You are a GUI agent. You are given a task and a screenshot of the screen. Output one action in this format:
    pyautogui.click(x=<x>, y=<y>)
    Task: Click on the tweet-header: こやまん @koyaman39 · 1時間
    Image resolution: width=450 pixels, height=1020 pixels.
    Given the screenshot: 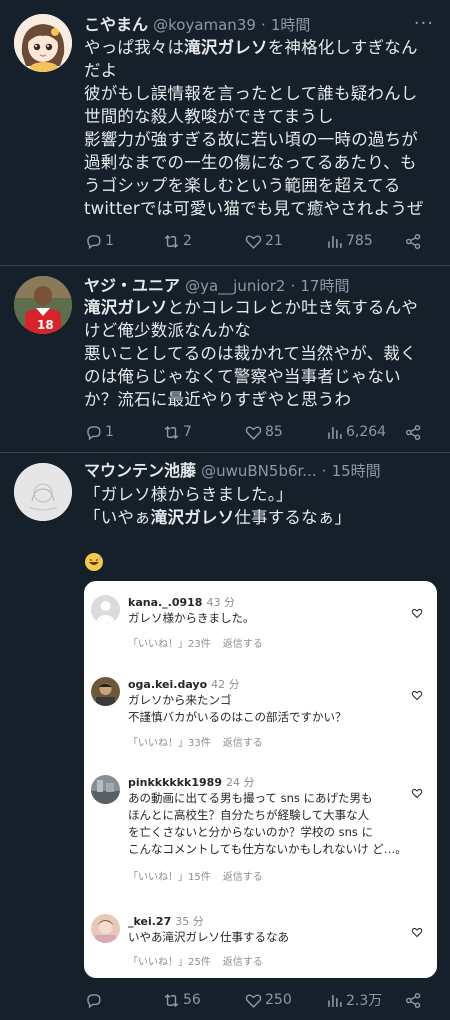 What is the action you would take?
    pyautogui.click(x=197, y=24)
    